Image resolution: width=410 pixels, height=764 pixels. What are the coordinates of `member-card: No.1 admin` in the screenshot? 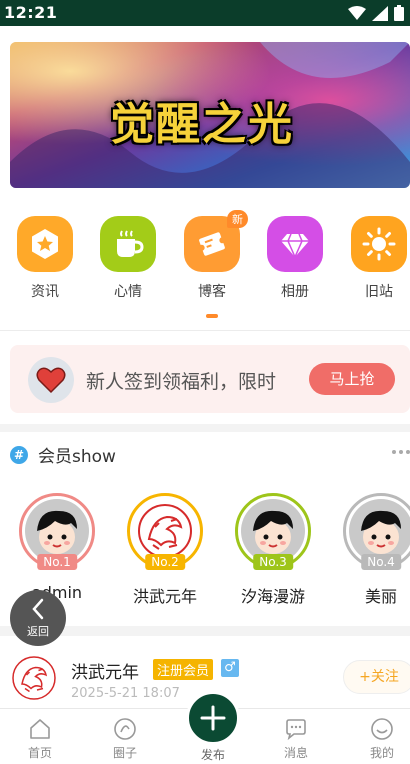 It's located at (57, 547).